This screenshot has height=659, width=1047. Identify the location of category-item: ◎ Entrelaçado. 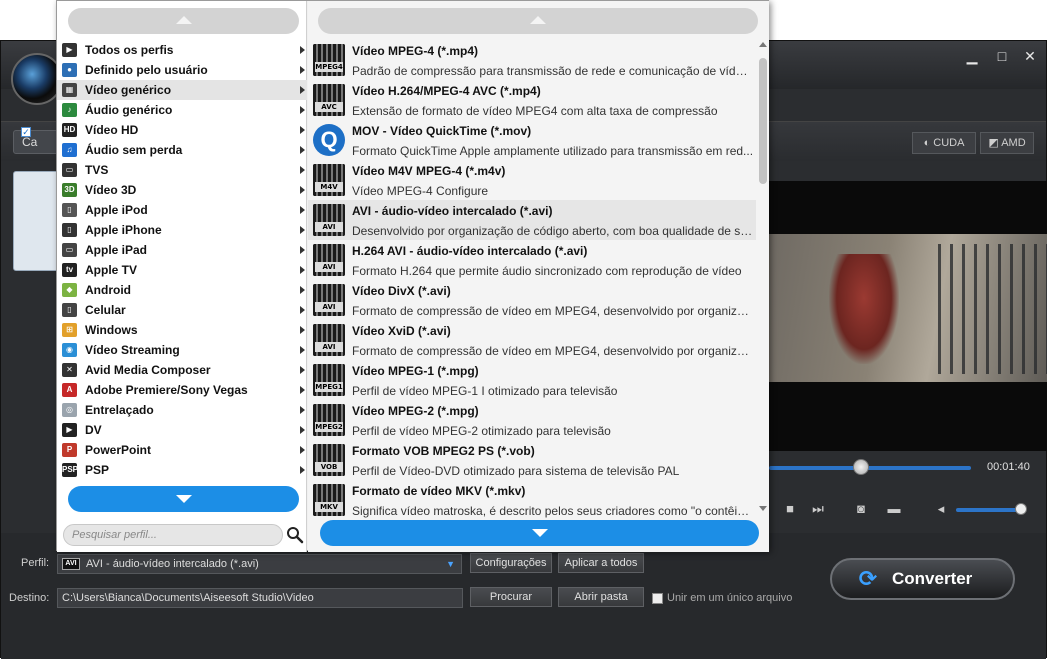
(182, 410).